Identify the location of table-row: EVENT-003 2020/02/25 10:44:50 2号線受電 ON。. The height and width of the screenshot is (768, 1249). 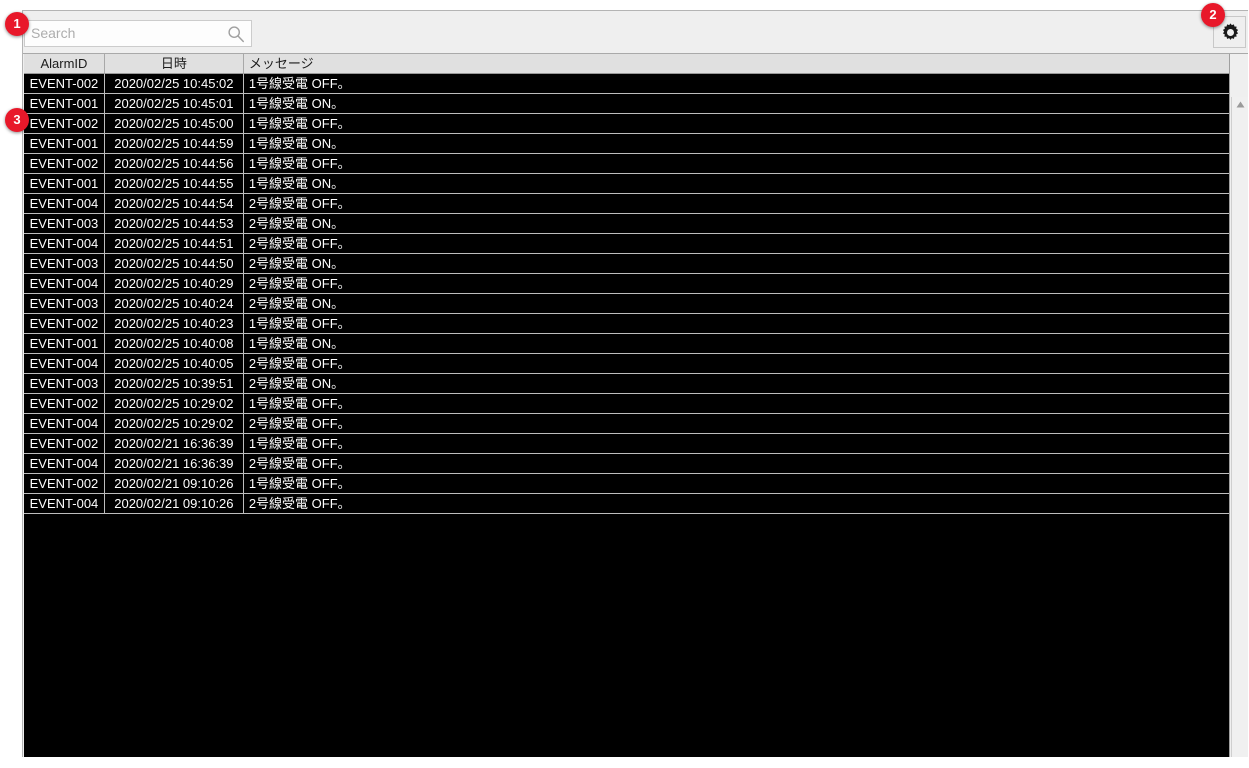
(626, 264).